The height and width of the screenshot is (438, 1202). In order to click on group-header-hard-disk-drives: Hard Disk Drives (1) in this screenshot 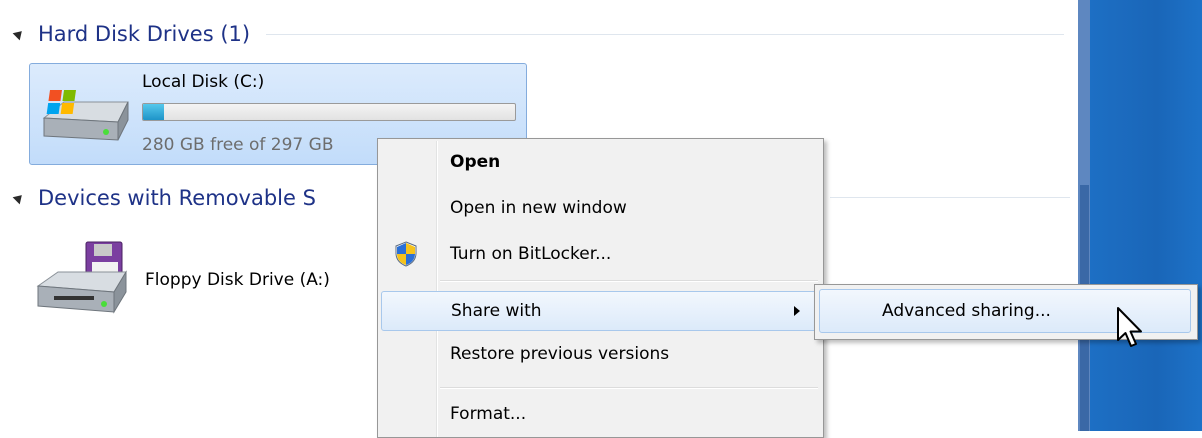, I will do `click(538, 34)`.